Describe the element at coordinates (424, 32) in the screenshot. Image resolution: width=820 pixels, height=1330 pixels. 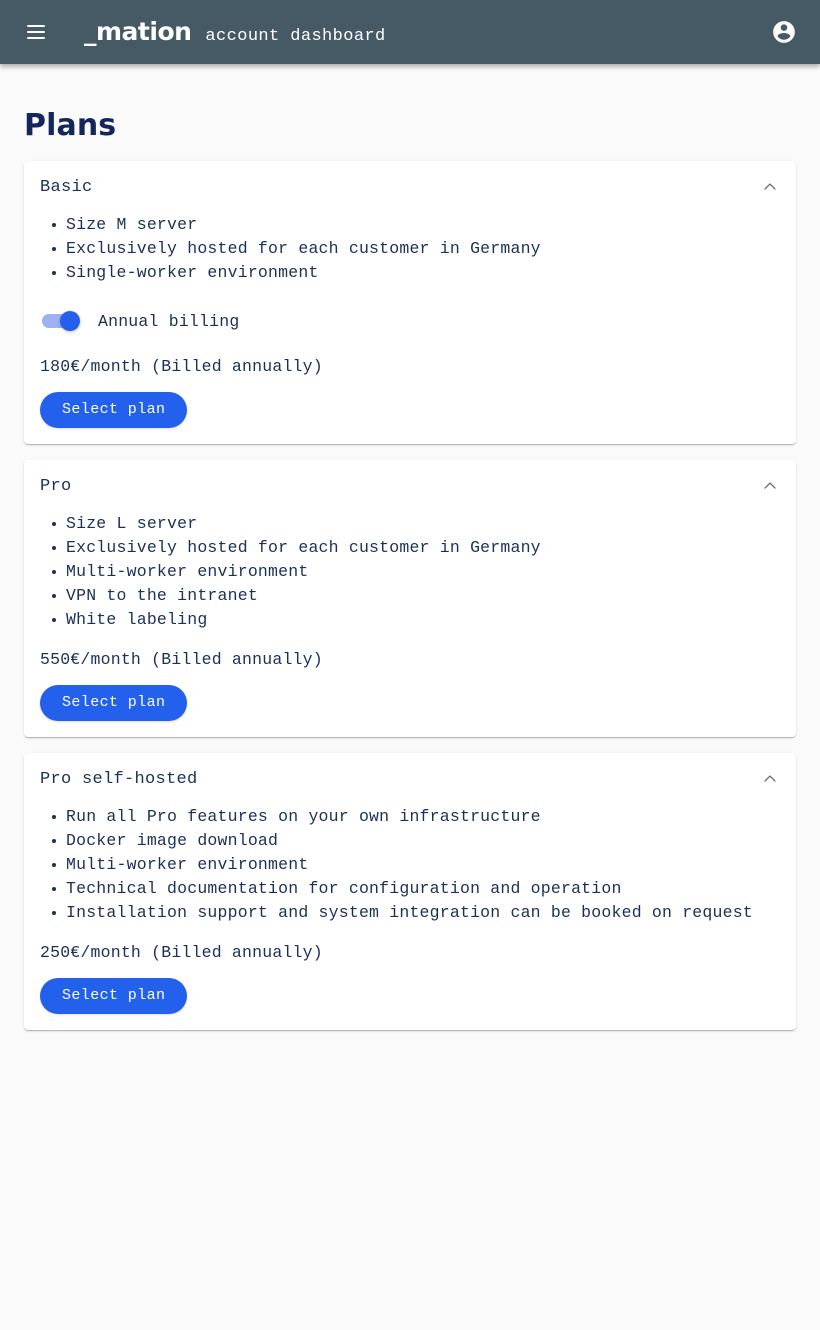
I see `brand: _mation account dashboard` at that location.